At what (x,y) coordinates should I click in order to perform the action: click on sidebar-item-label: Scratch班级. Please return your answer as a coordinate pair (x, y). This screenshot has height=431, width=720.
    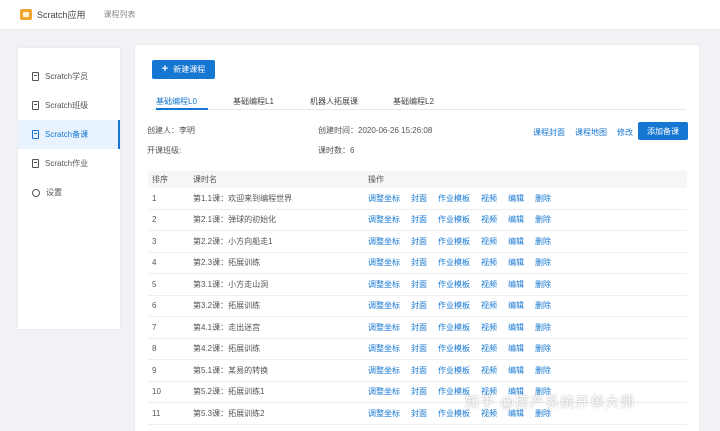
    Looking at the image, I should click on (67, 105).